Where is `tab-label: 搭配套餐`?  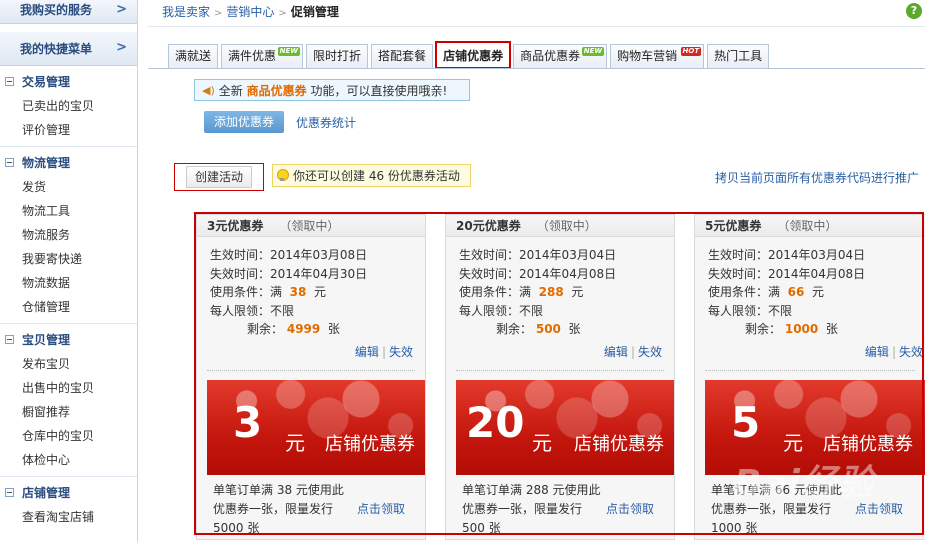 tab-label: 搭配套餐 is located at coordinates (402, 56).